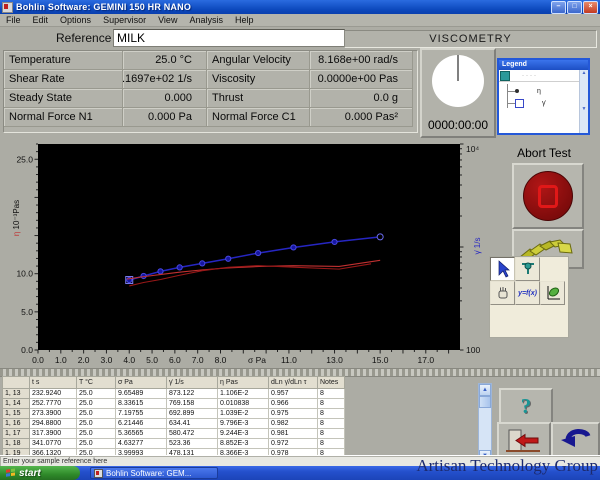 The image size is (600, 480). Describe the element at coordinates (53, 403) in the screenshot. I see `table-cell: 252.7770` at that location.